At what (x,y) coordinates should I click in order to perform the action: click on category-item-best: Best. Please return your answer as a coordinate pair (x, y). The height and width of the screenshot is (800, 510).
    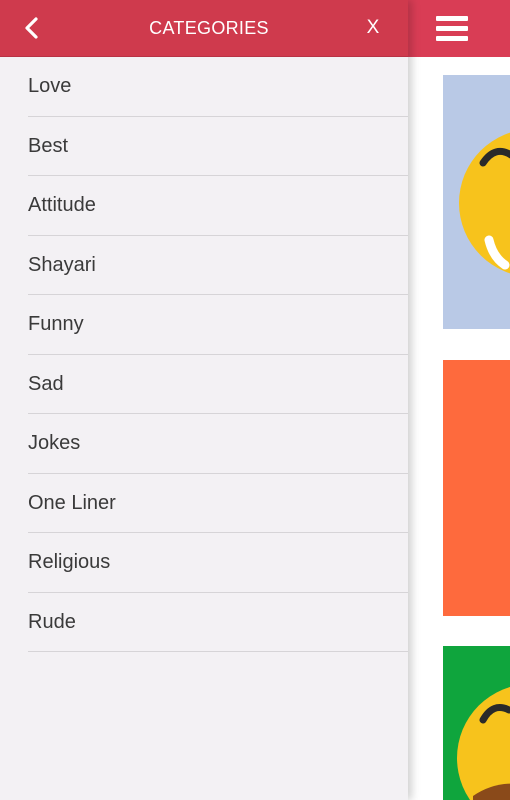
    Looking at the image, I should click on (204, 146).